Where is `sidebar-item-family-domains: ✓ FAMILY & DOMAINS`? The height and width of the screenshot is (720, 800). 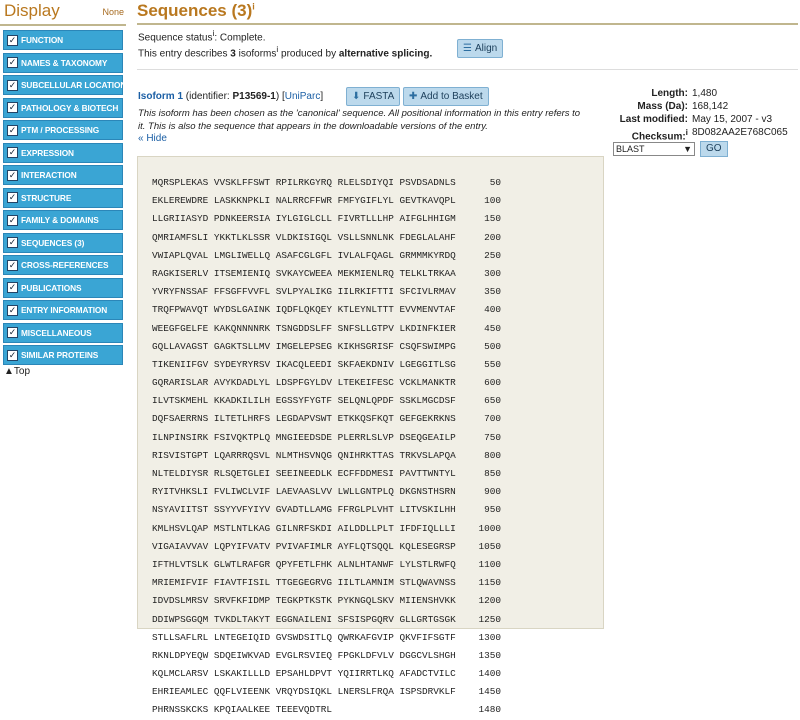 sidebar-item-family-domains: ✓ FAMILY & DOMAINS is located at coordinates (63, 220).